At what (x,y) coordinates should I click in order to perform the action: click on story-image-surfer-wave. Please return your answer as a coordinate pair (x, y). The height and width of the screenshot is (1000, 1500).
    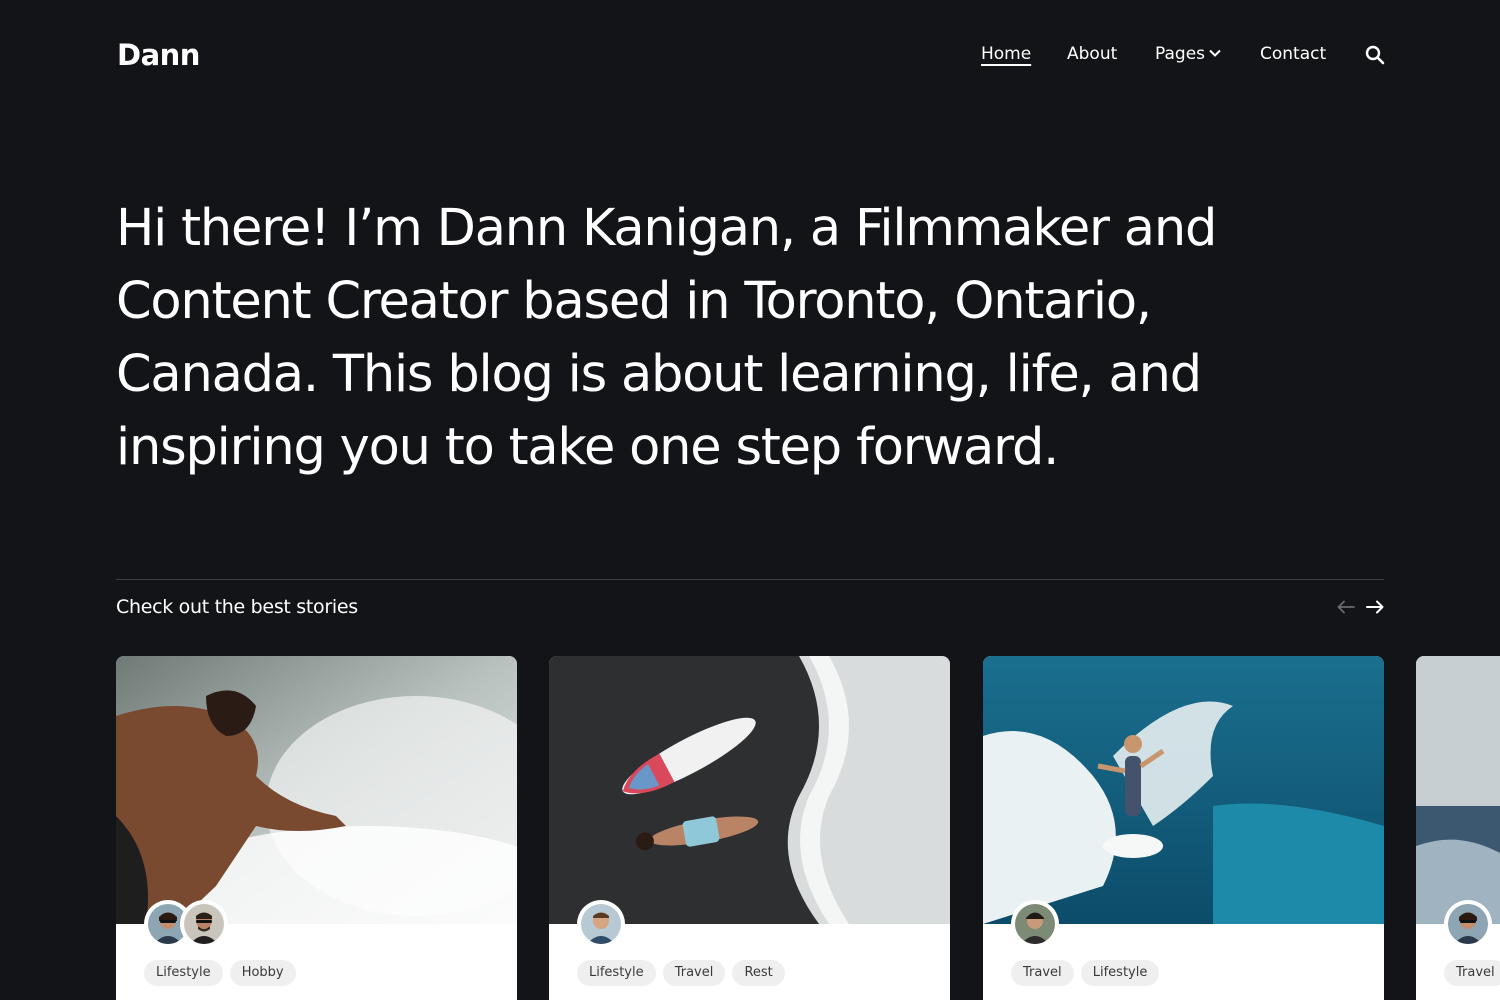
    Looking at the image, I should click on (1183, 790).